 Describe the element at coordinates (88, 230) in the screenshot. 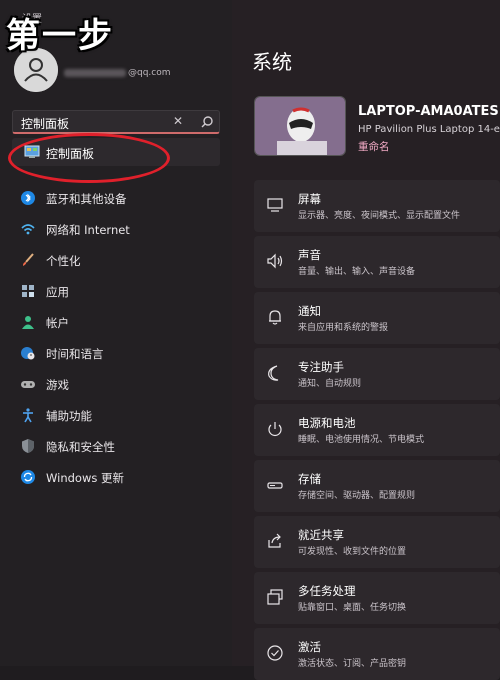

I see `sidebar-item-label: 网络和 Internet` at that location.